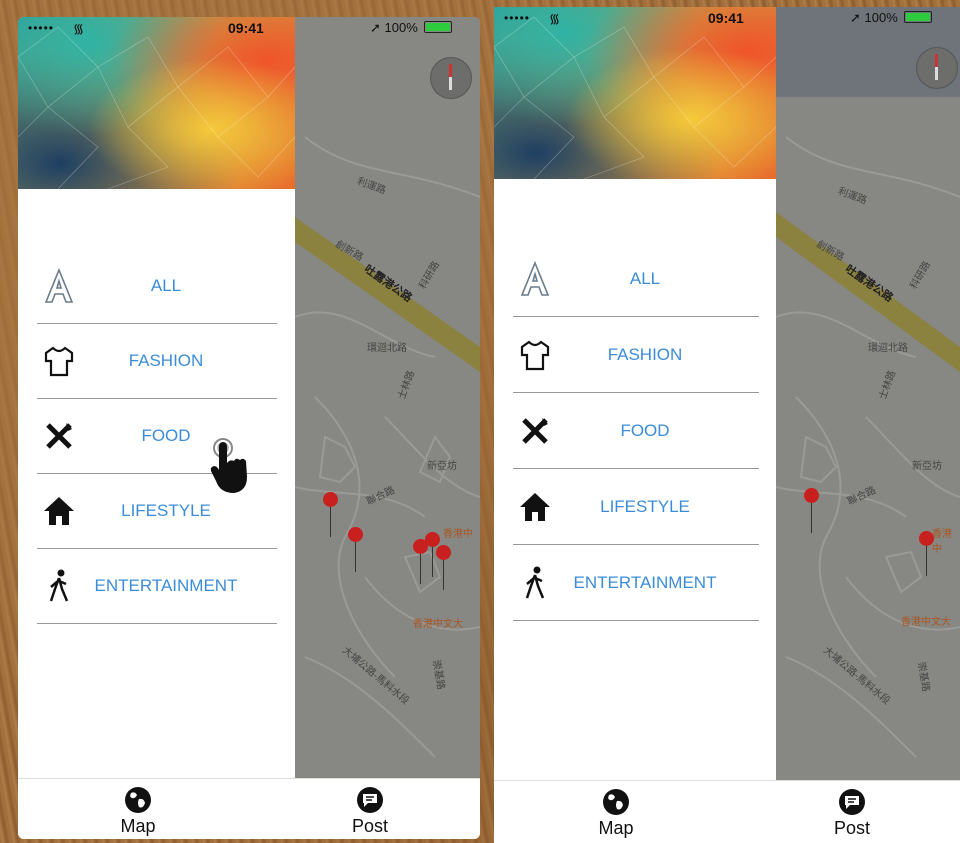  What do you see at coordinates (231, 468) in the screenshot?
I see `tap-gesture-hand-icon` at bounding box center [231, 468].